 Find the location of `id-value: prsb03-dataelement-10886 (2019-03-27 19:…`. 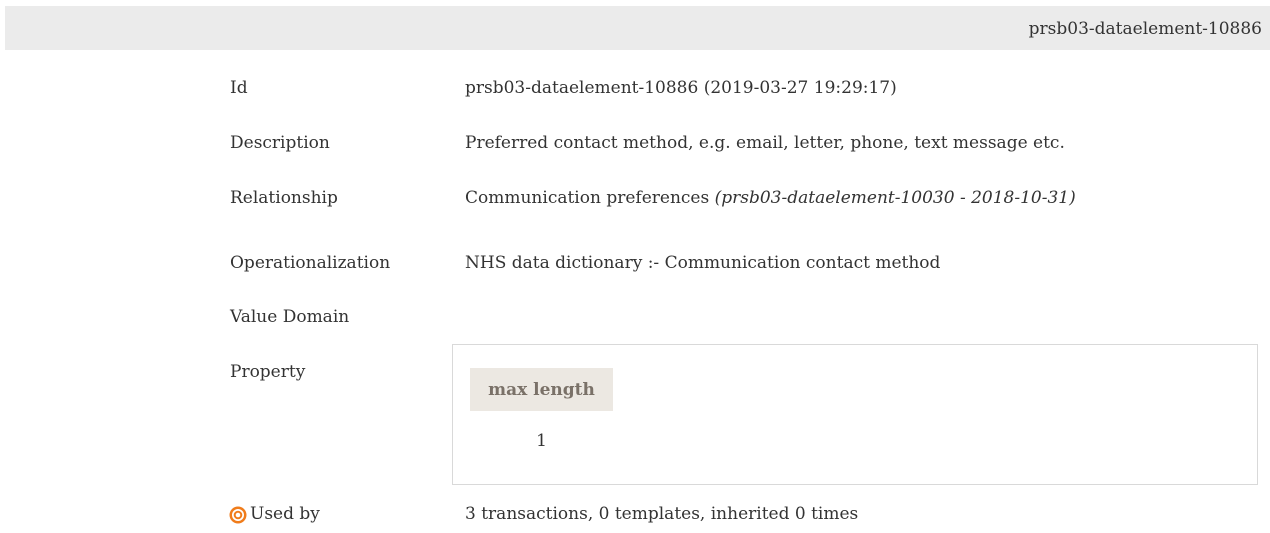

id-value: prsb03-dataelement-10886 (2019-03-27 19:… is located at coordinates (681, 88).